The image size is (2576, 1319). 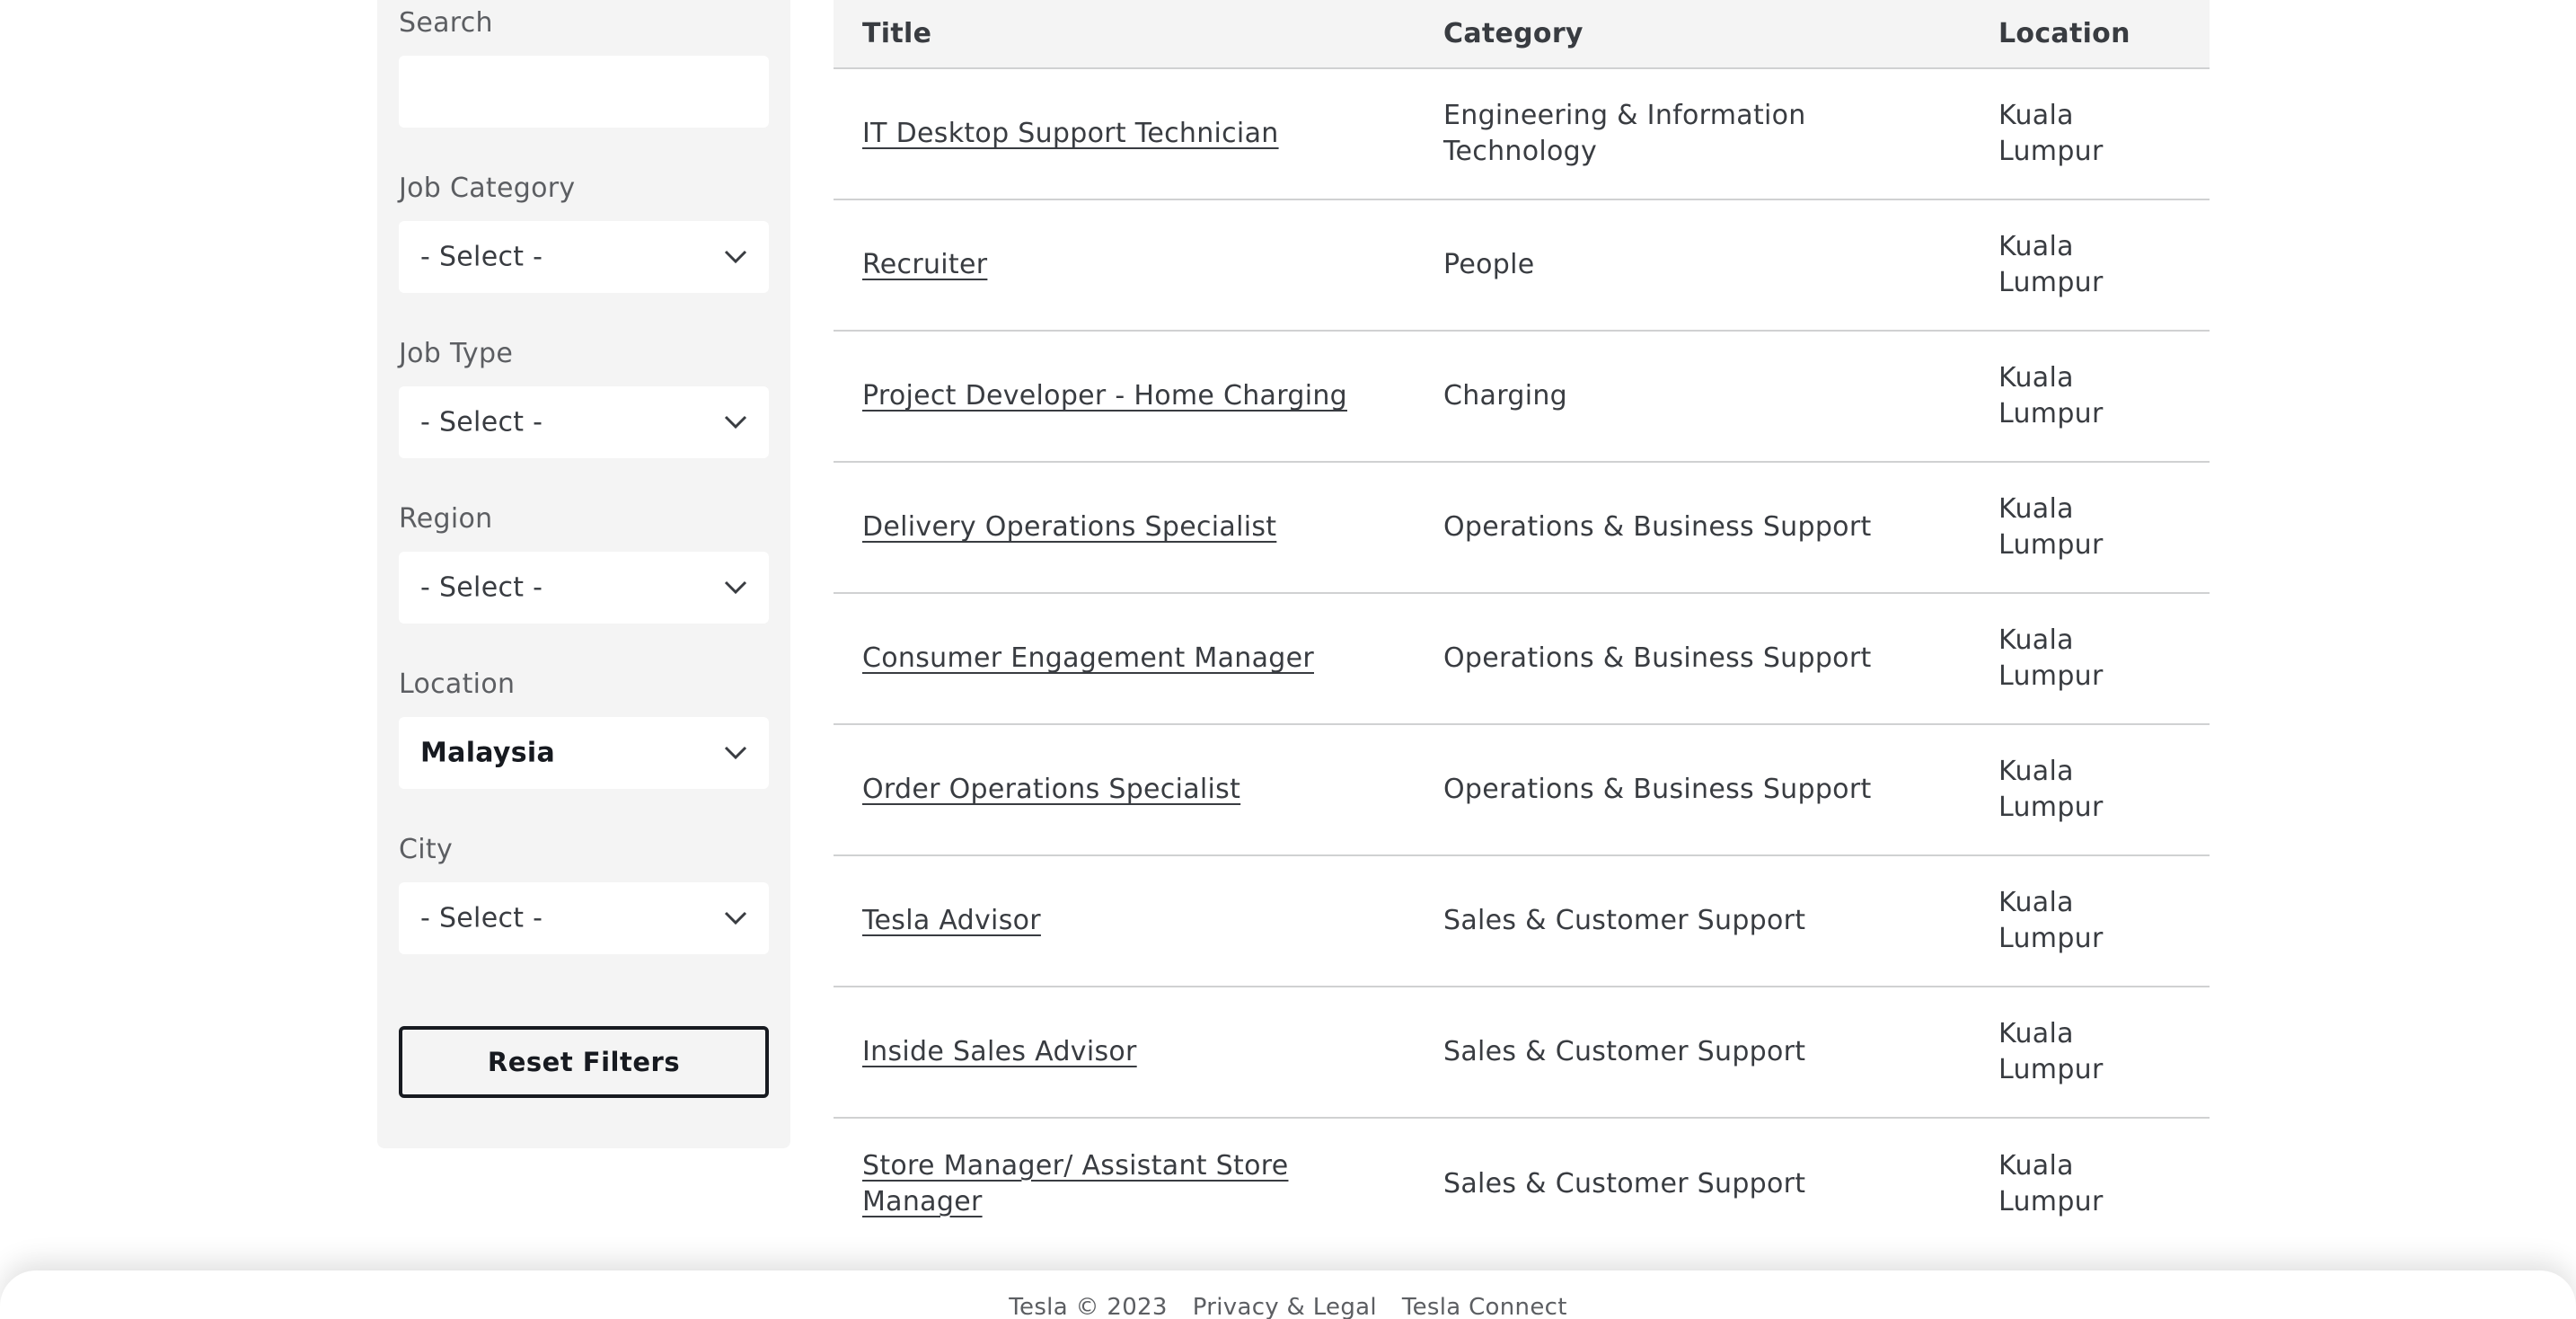 What do you see at coordinates (1692, 397) in the screenshot?
I see `job-category-cell: Charging` at bounding box center [1692, 397].